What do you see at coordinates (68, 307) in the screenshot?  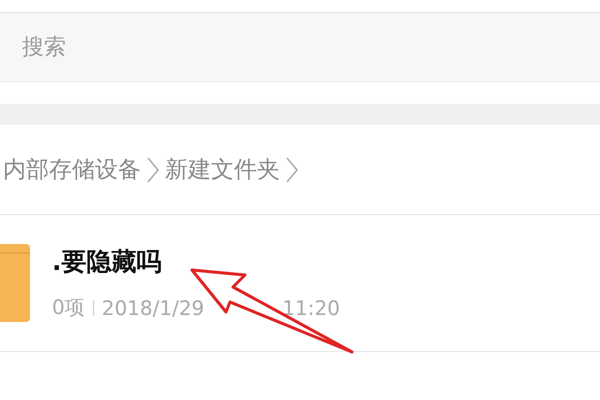 I see `item-count: 0项` at bounding box center [68, 307].